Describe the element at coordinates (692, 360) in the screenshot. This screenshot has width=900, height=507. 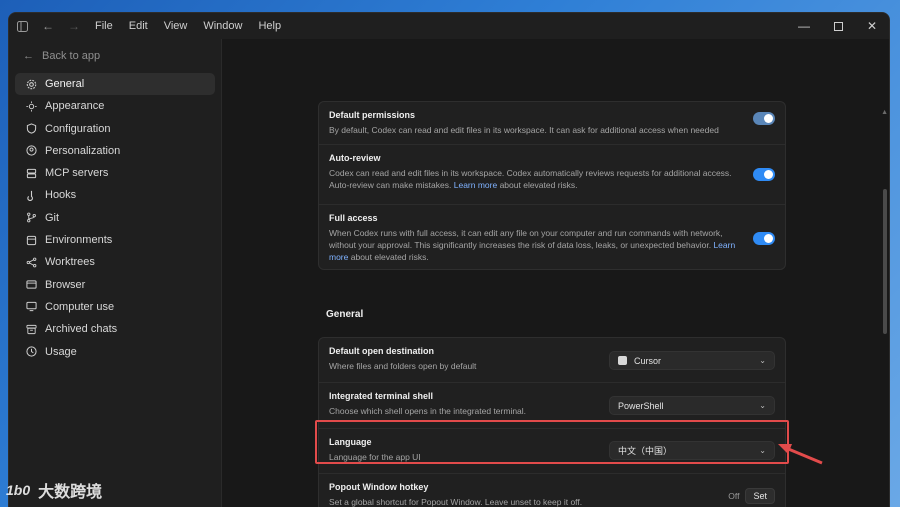
I see `open-destination-select: Cursor ⌄` at that location.